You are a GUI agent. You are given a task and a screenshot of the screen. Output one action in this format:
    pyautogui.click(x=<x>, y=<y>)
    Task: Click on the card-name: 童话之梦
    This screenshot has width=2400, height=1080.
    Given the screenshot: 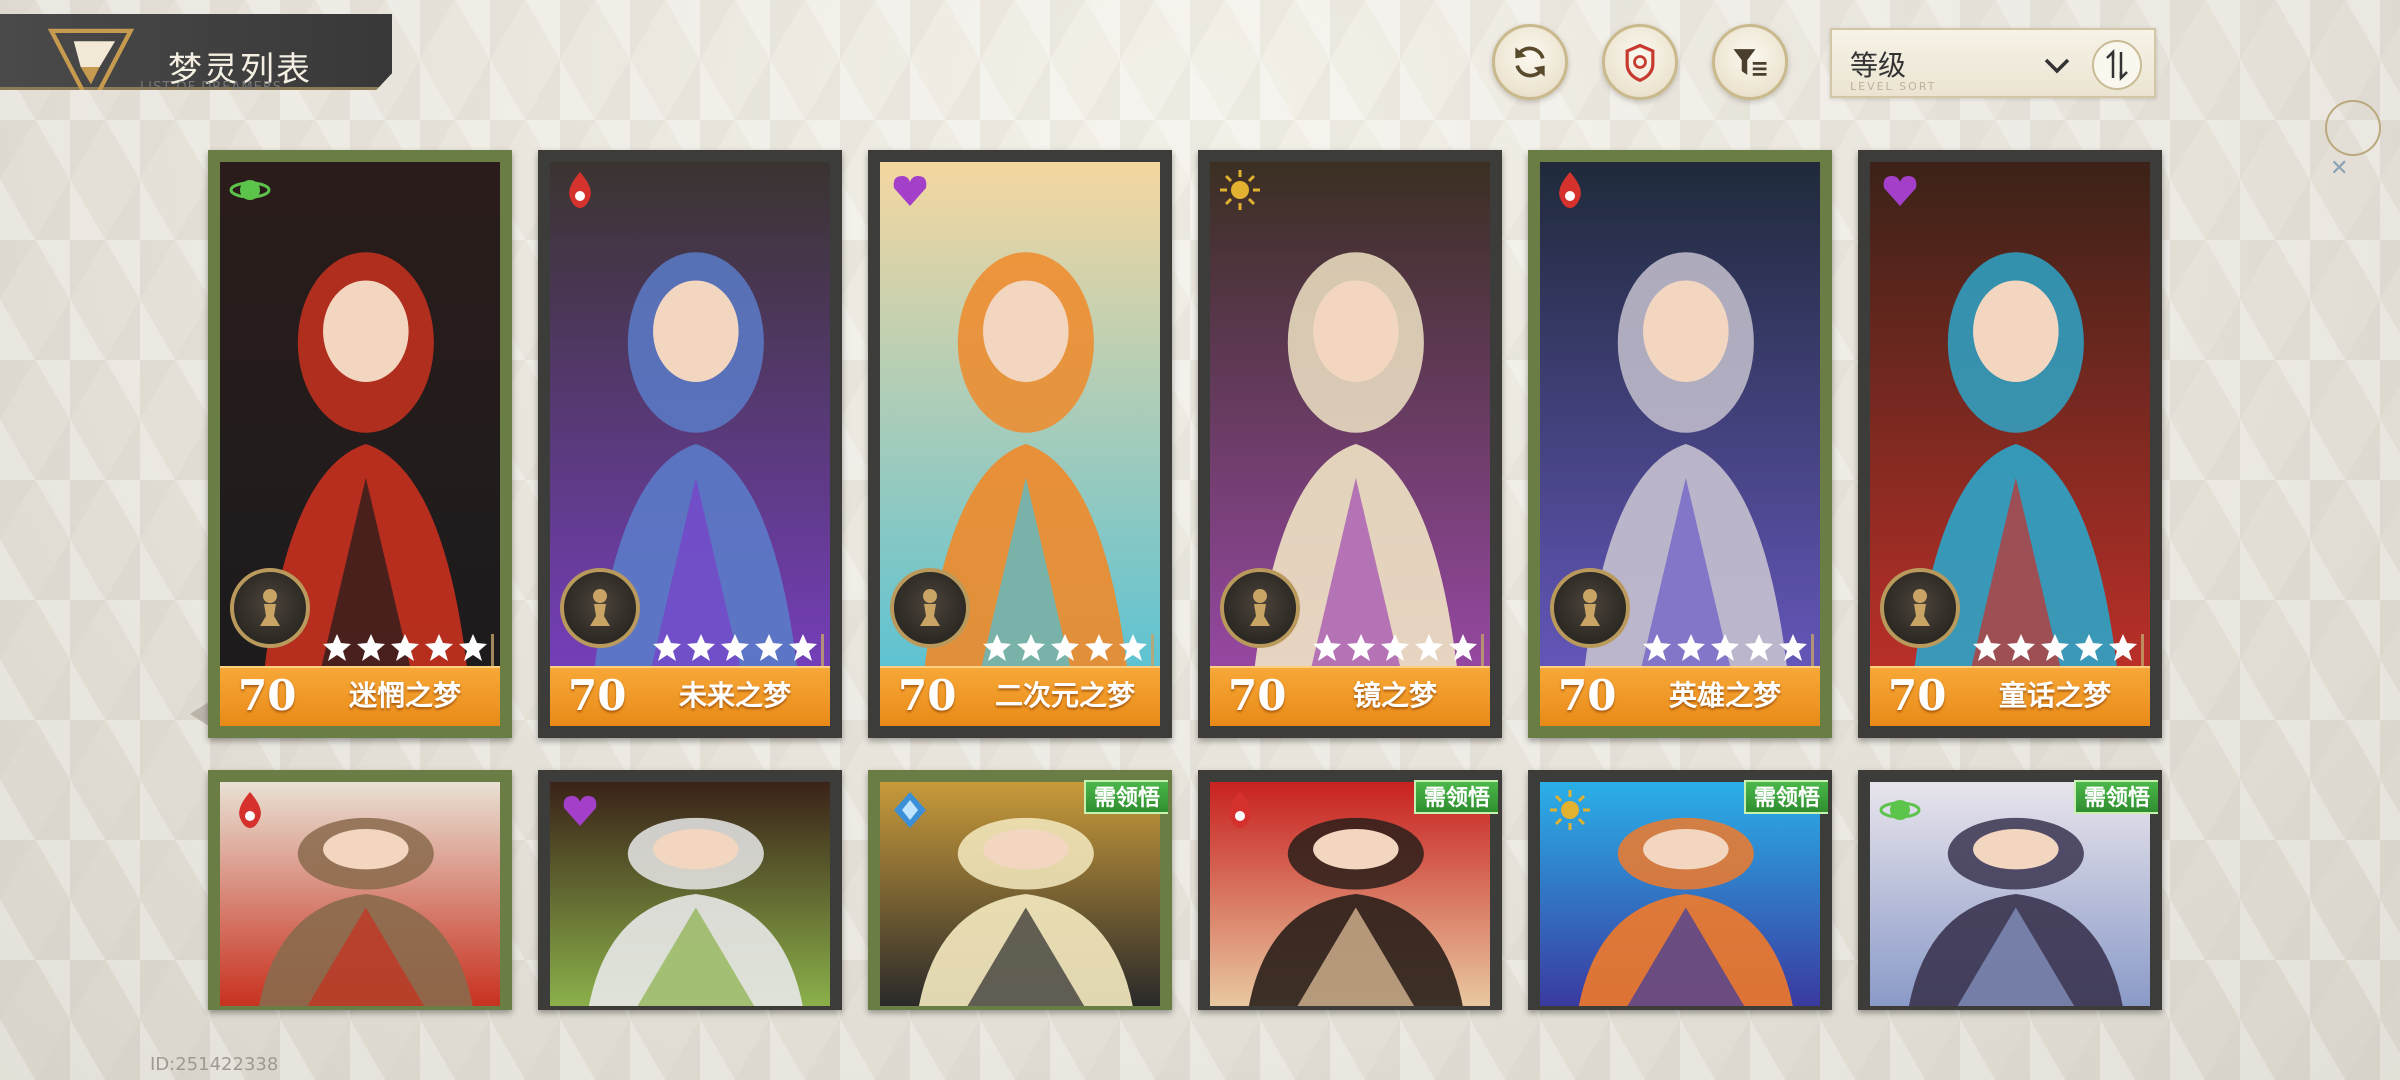 What is the action you would take?
    pyautogui.click(x=2054, y=695)
    